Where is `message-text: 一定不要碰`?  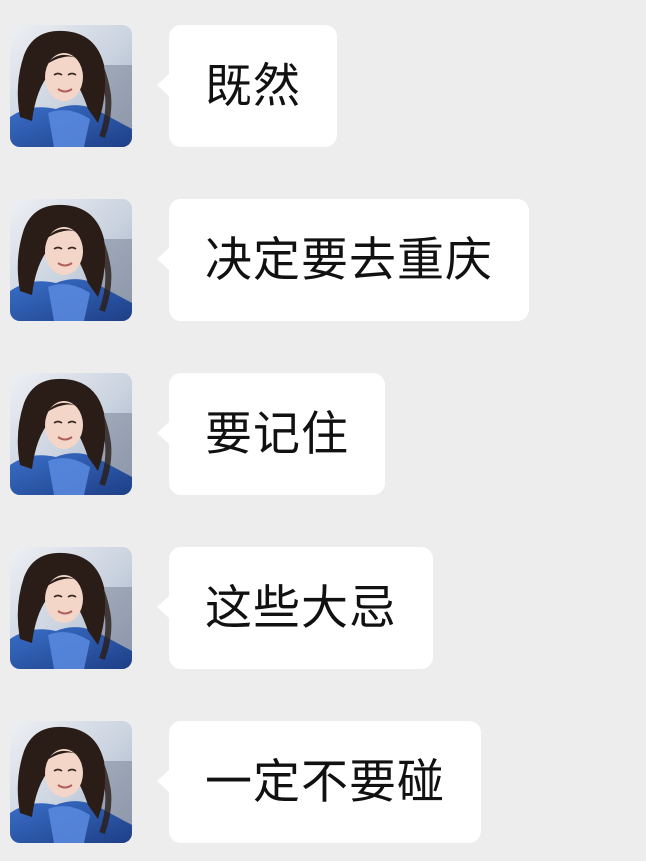 message-text: 一定不要碰 is located at coordinates (325, 782).